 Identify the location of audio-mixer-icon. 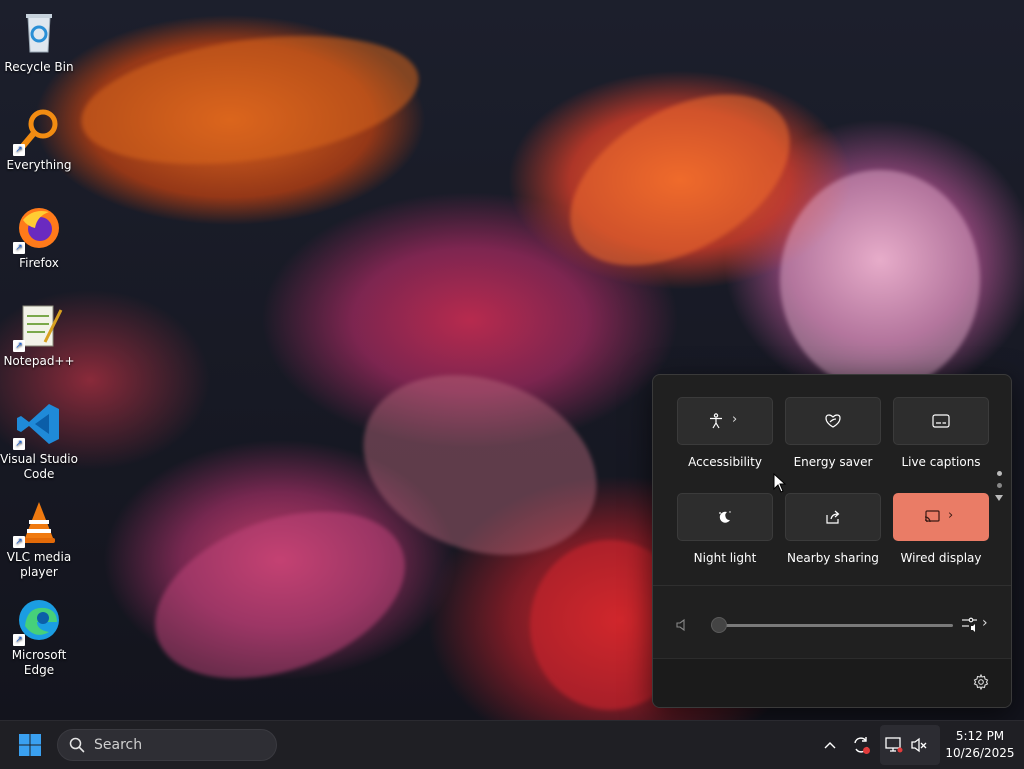
(969, 624).